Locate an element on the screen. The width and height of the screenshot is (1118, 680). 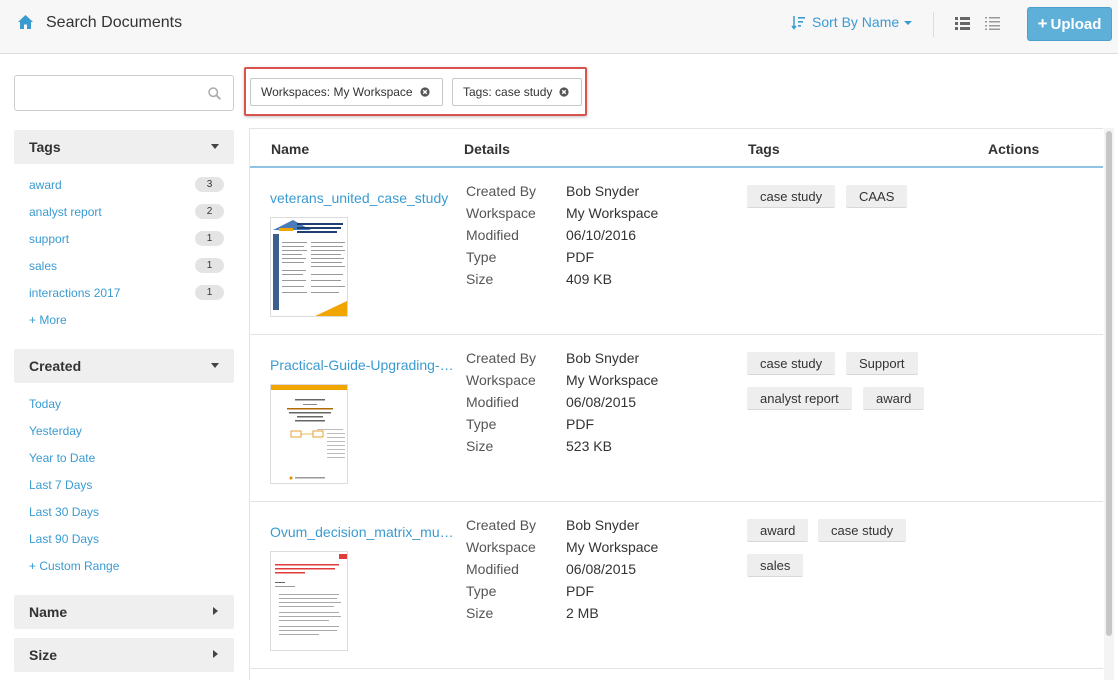
sort-icon is located at coordinates (798, 22).